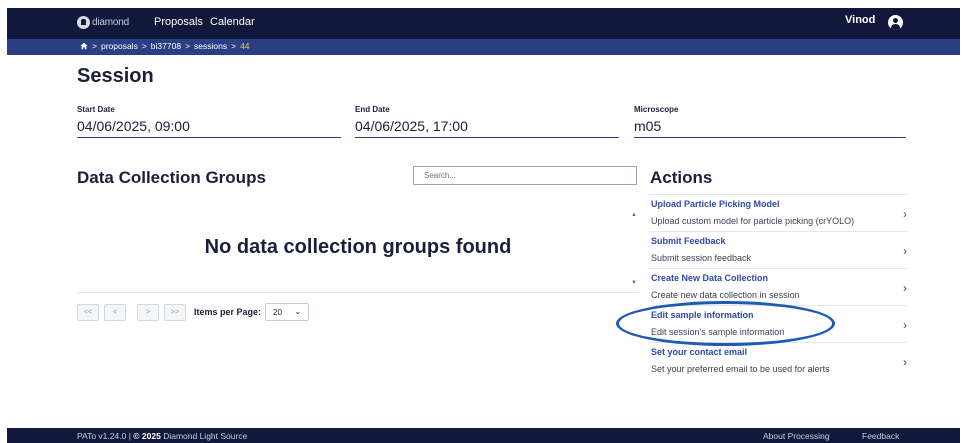  Describe the element at coordinates (710, 278) in the screenshot. I see `action-title: Create New Data Collection` at that location.